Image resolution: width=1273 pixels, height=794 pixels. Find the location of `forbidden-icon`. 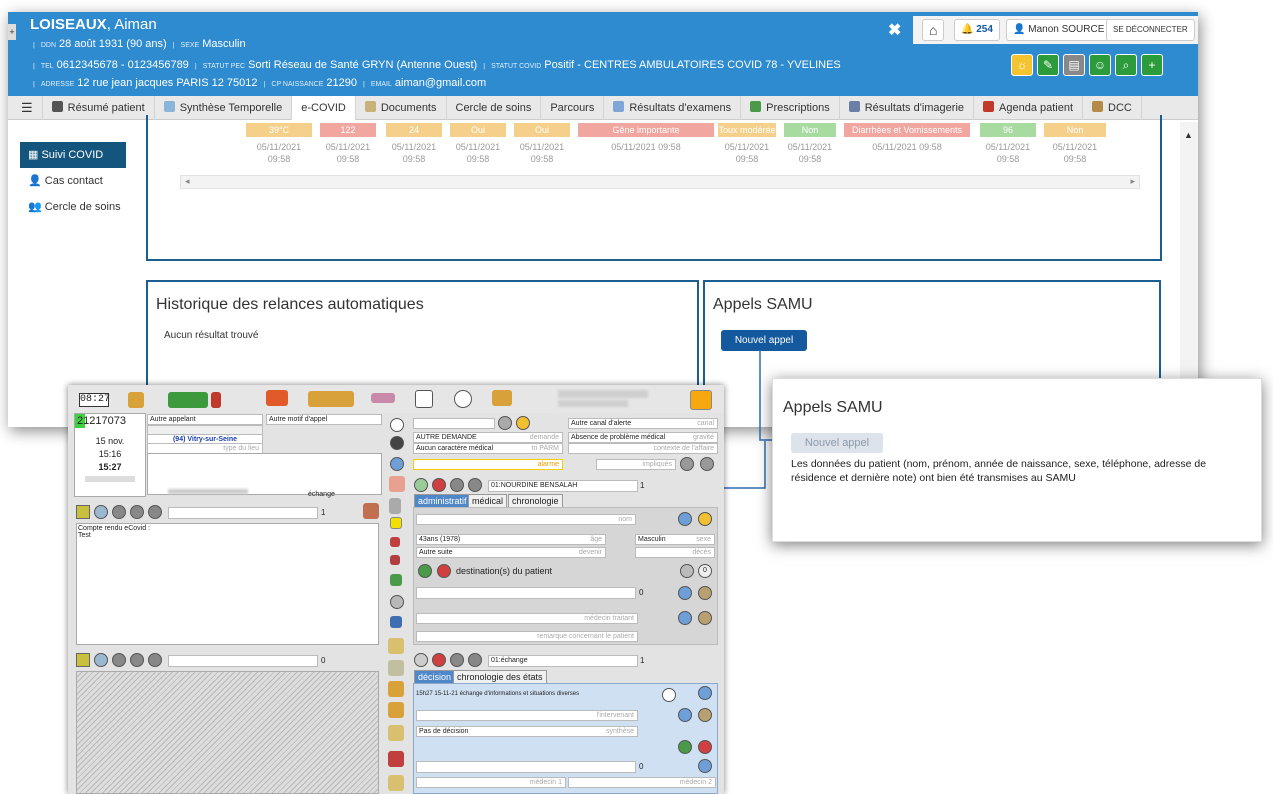

forbidden-icon is located at coordinates (397, 484).